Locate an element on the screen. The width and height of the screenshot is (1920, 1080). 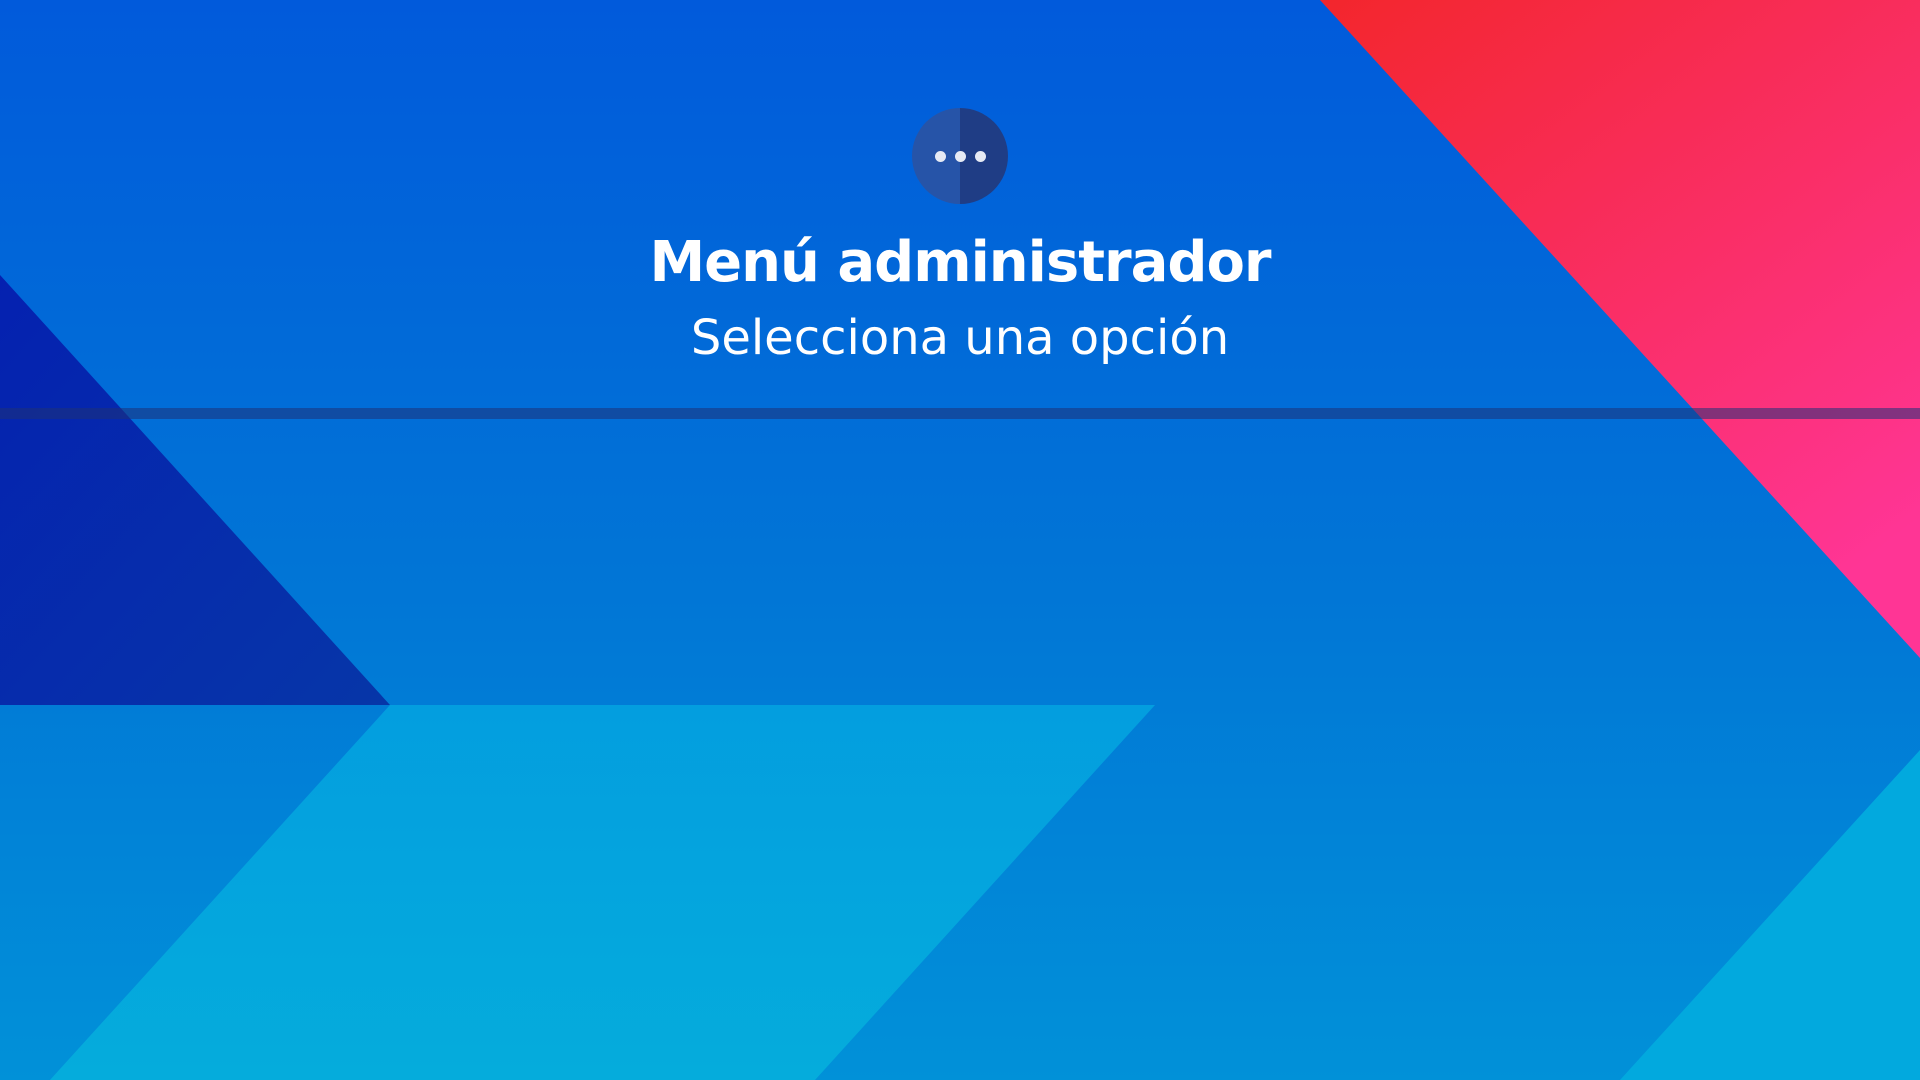
more-horizontal-icon is located at coordinates (960, 156).